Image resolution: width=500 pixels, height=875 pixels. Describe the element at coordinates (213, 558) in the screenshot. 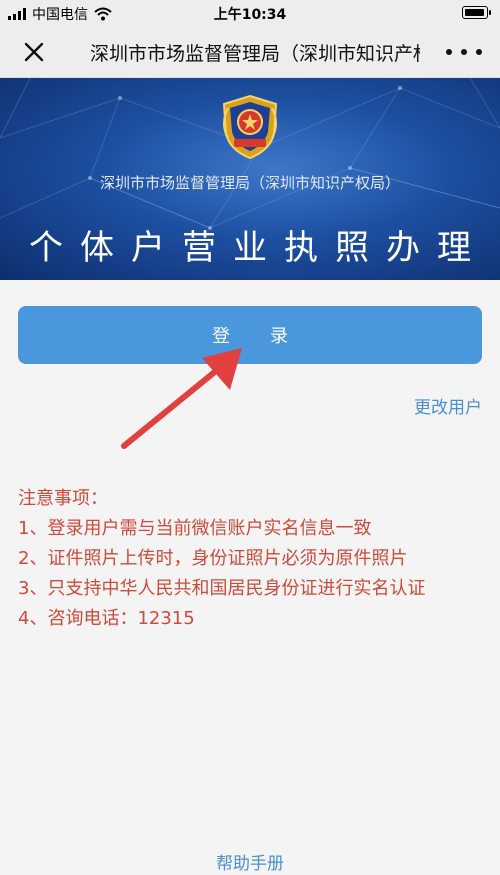

I see `note-item: 2、证件照片上传时，身份证照片必须为原件照片` at that location.